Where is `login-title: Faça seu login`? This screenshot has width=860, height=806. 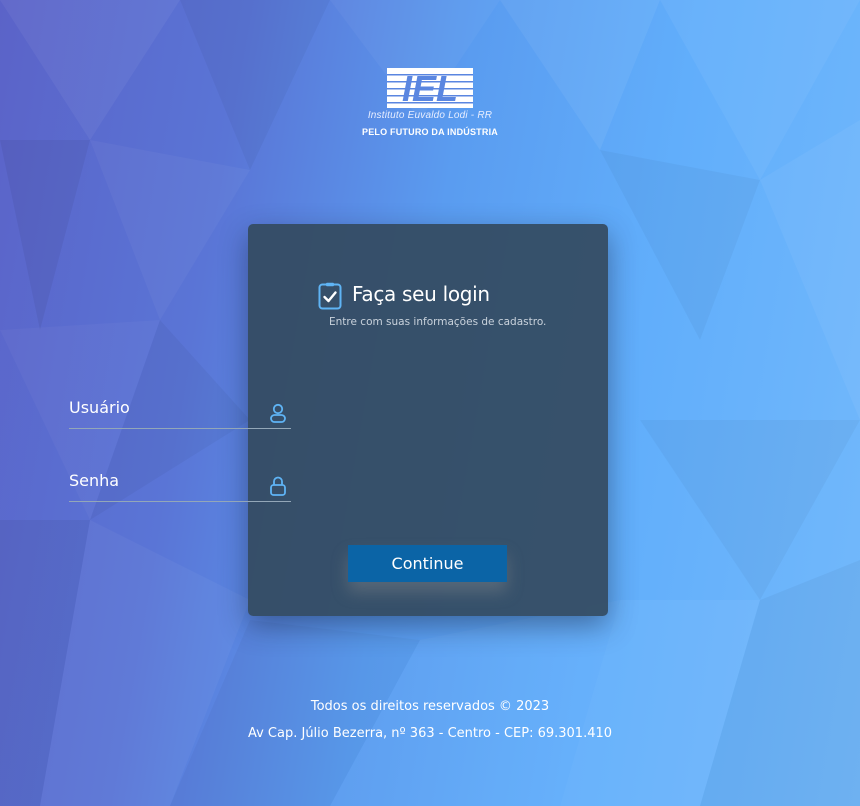 login-title: Faça seu login is located at coordinates (421, 294).